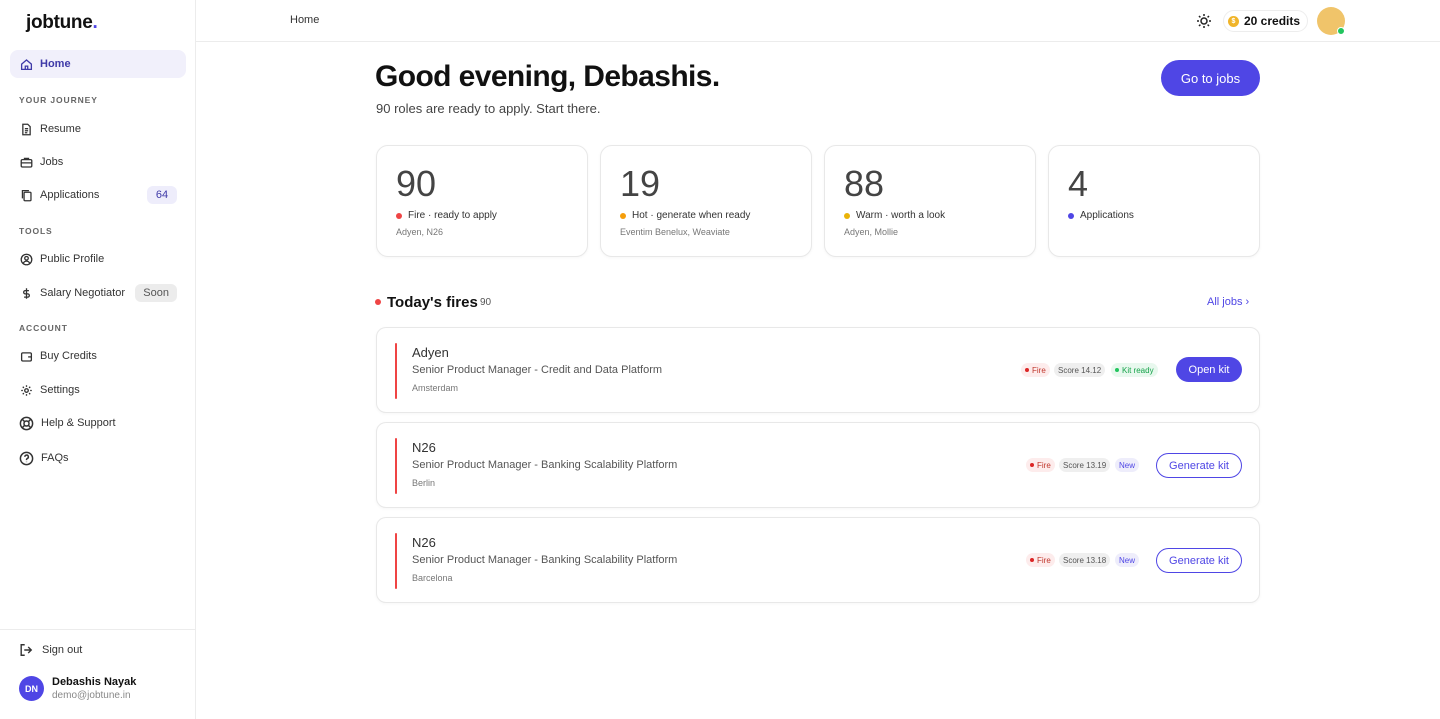 The image size is (1440, 719). I want to click on sidebar-item-resume: Resume, so click(98, 129).